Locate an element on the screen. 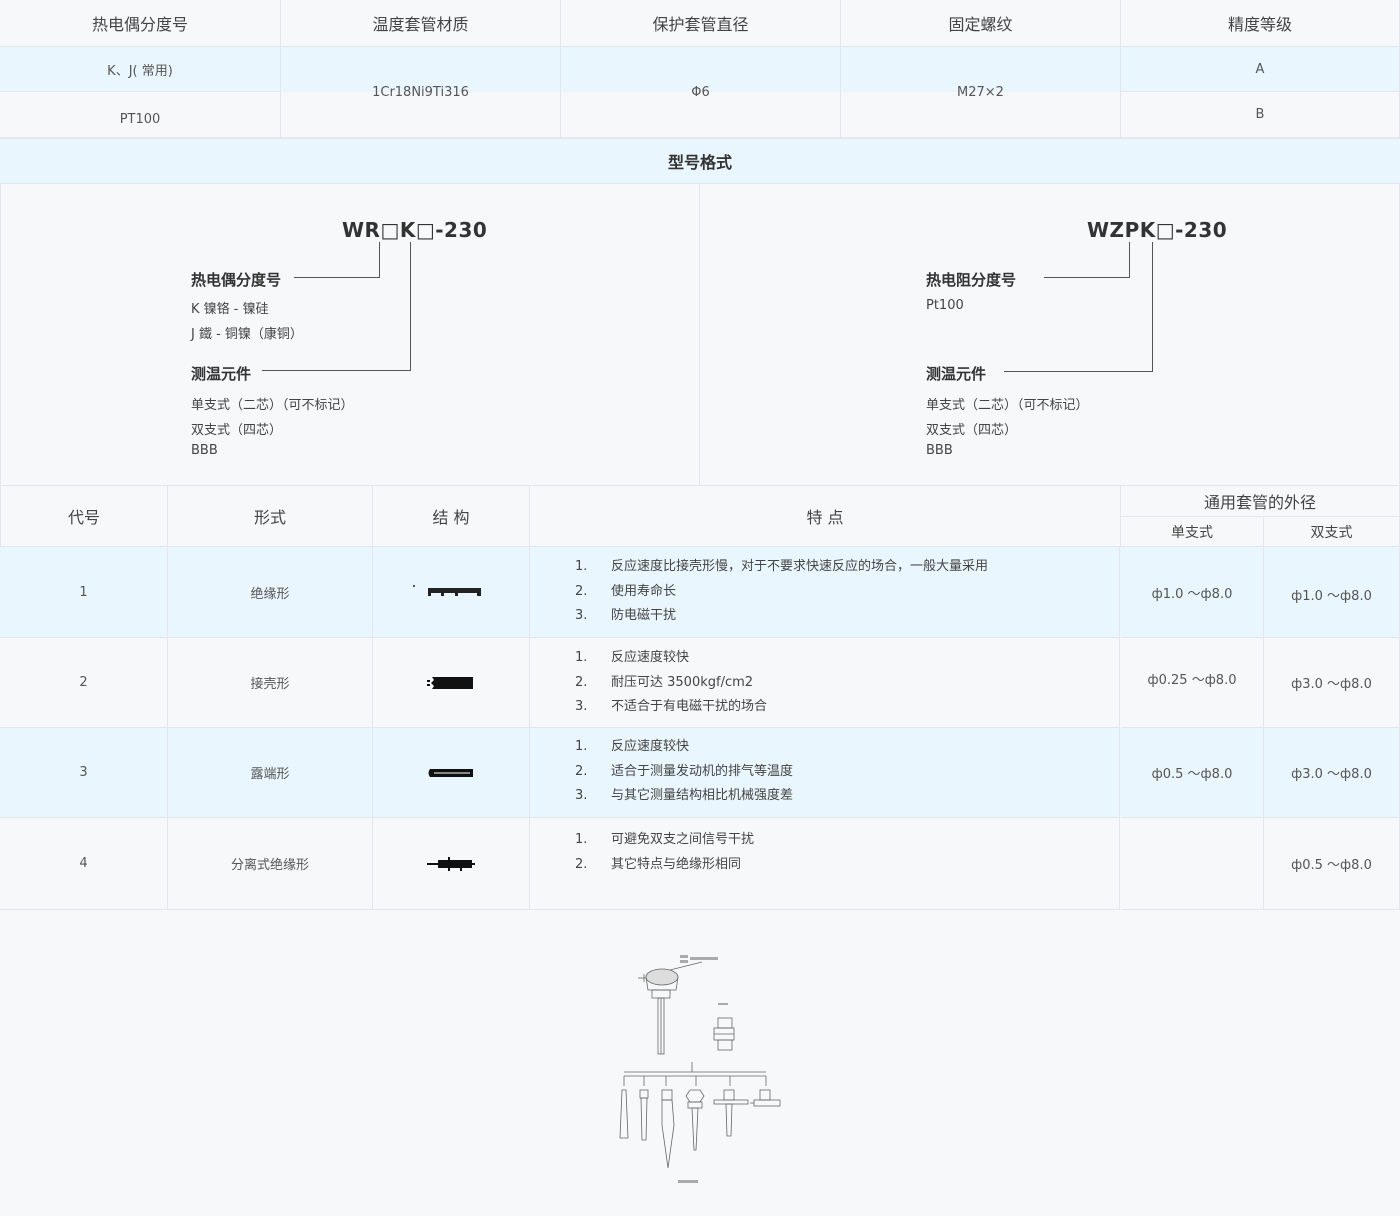  rtd-model-code: WZPK□-230 is located at coordinates (1157, 230).